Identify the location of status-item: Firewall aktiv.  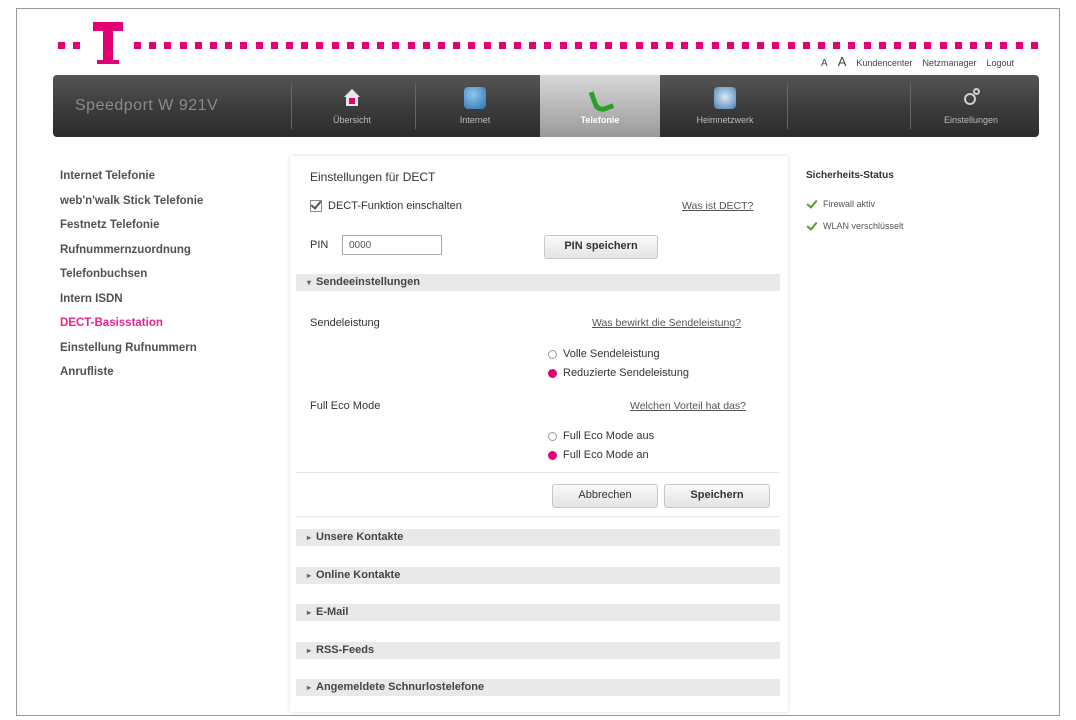
(906, 204).